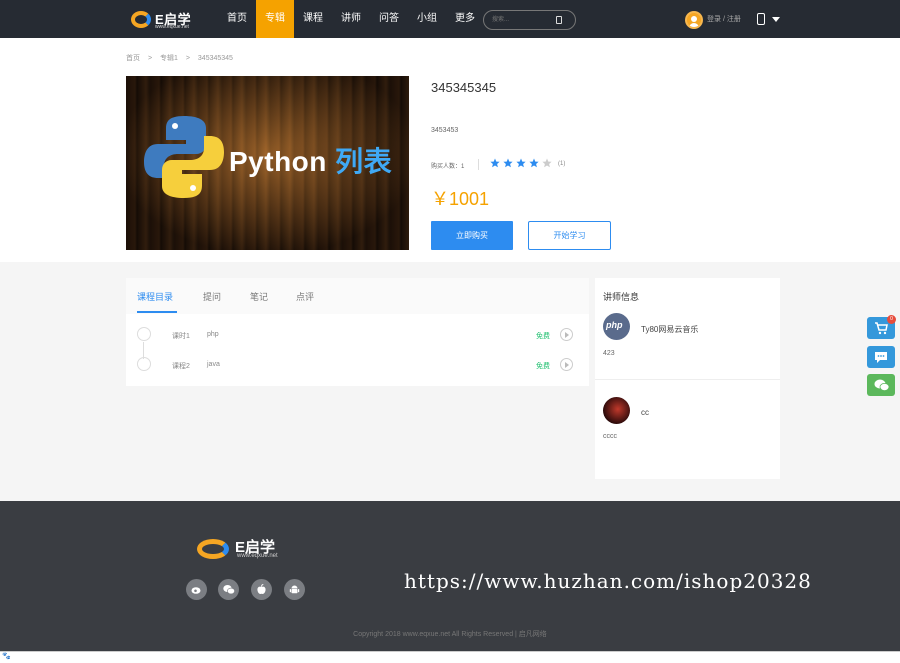 This screenshot has height=663, width=900. I want to click on bottom-strip, so click(450, 657).